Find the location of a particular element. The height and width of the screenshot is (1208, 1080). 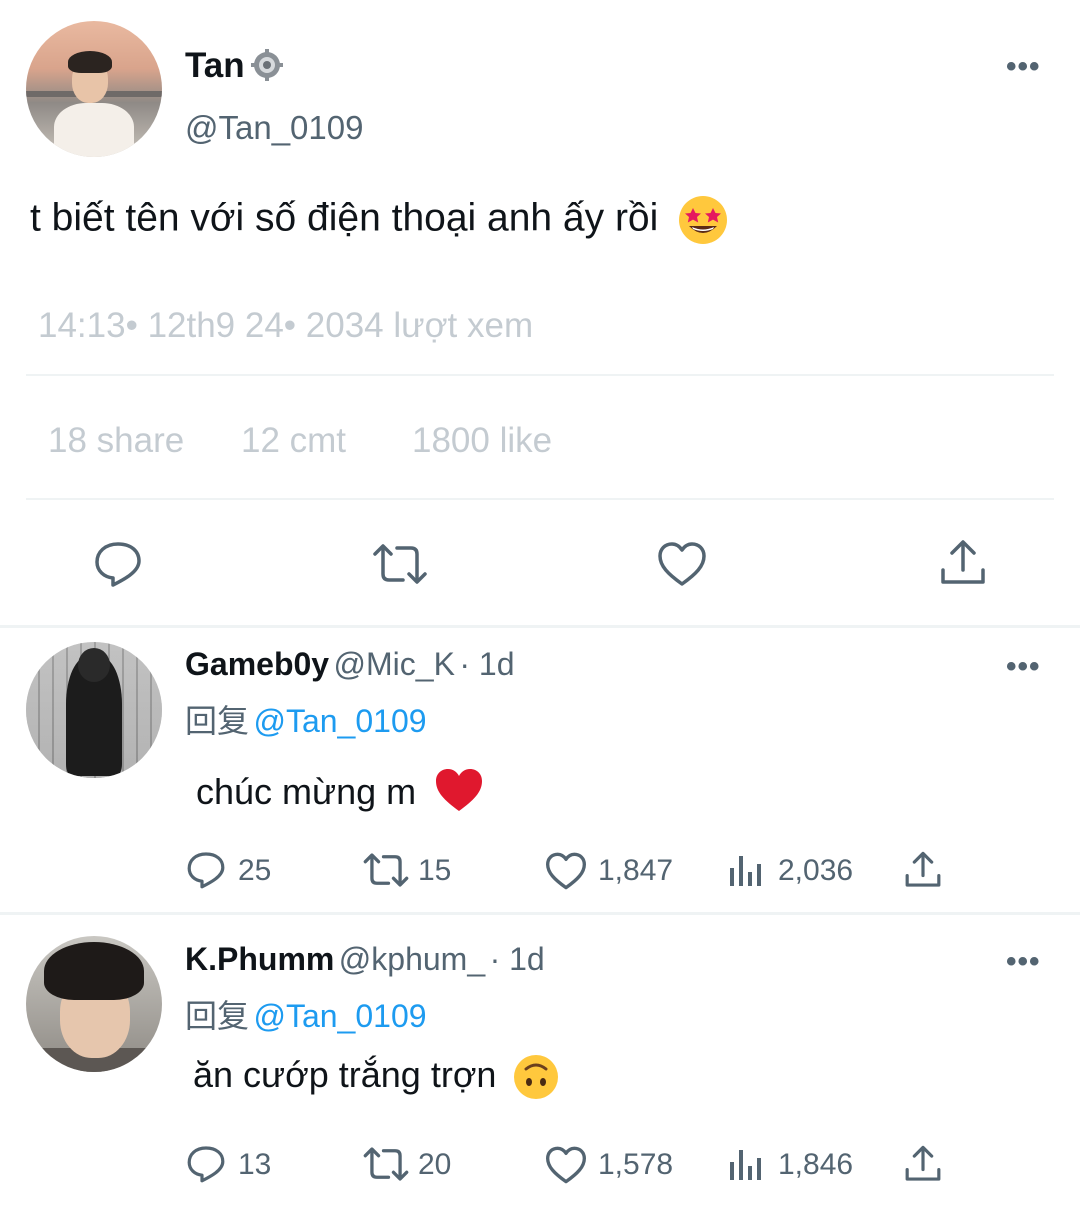

reply-text-content: chúc mừng m is located at coordinates (306, 792).